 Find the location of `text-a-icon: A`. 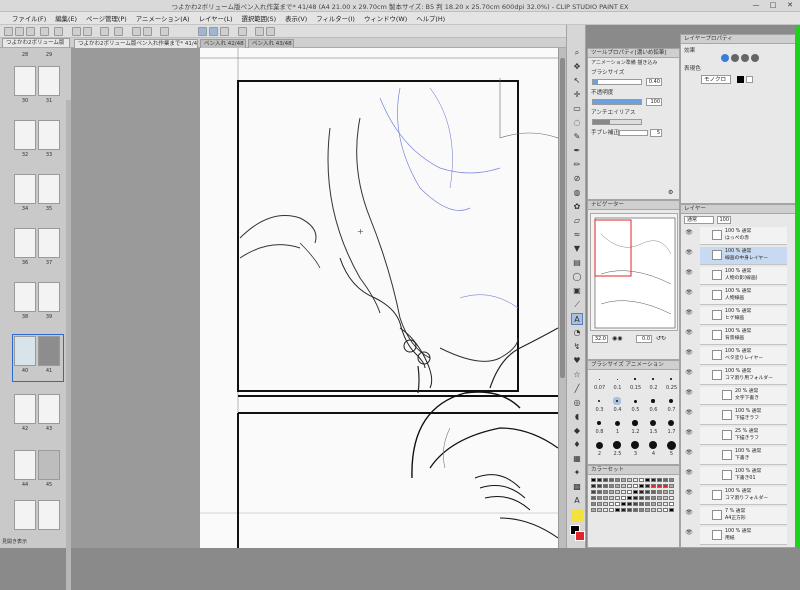

text-a-icon: A is located at coordinates (577, 501).